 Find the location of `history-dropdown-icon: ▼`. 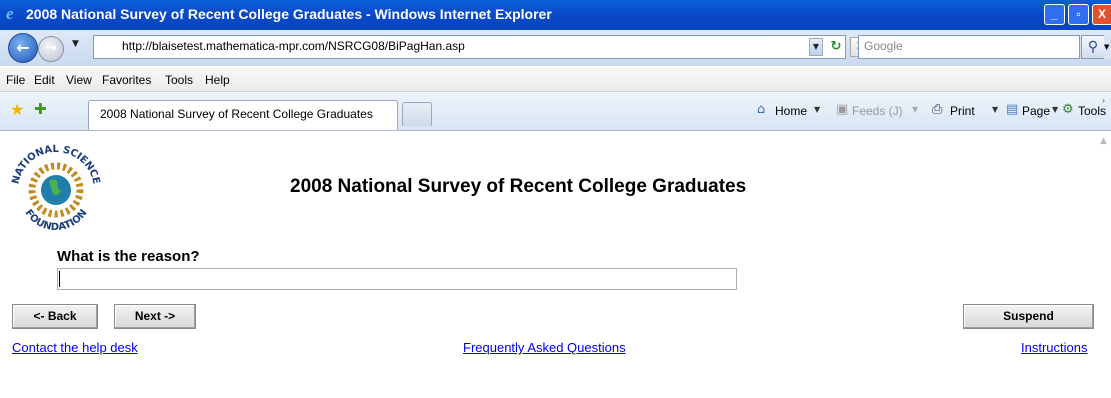

history-dropdown-icon: ▼ is located at coordinates (75, 44).